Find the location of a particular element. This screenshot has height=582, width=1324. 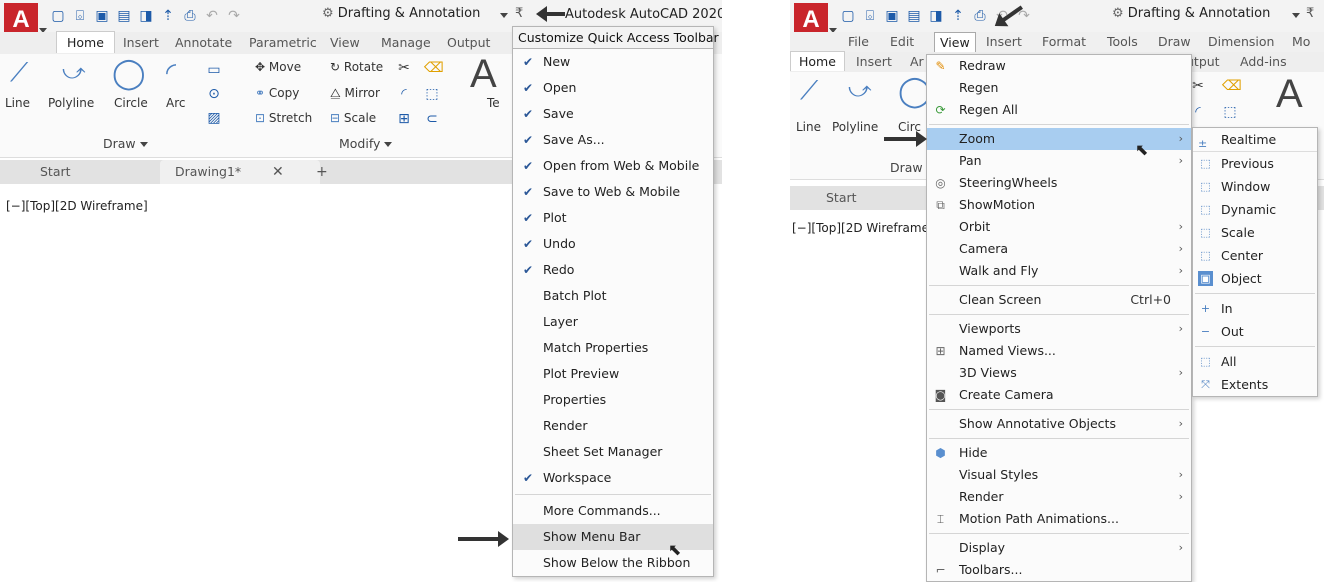

menu-item-plot: ✔ Plot is located at coordinates (613, 218).